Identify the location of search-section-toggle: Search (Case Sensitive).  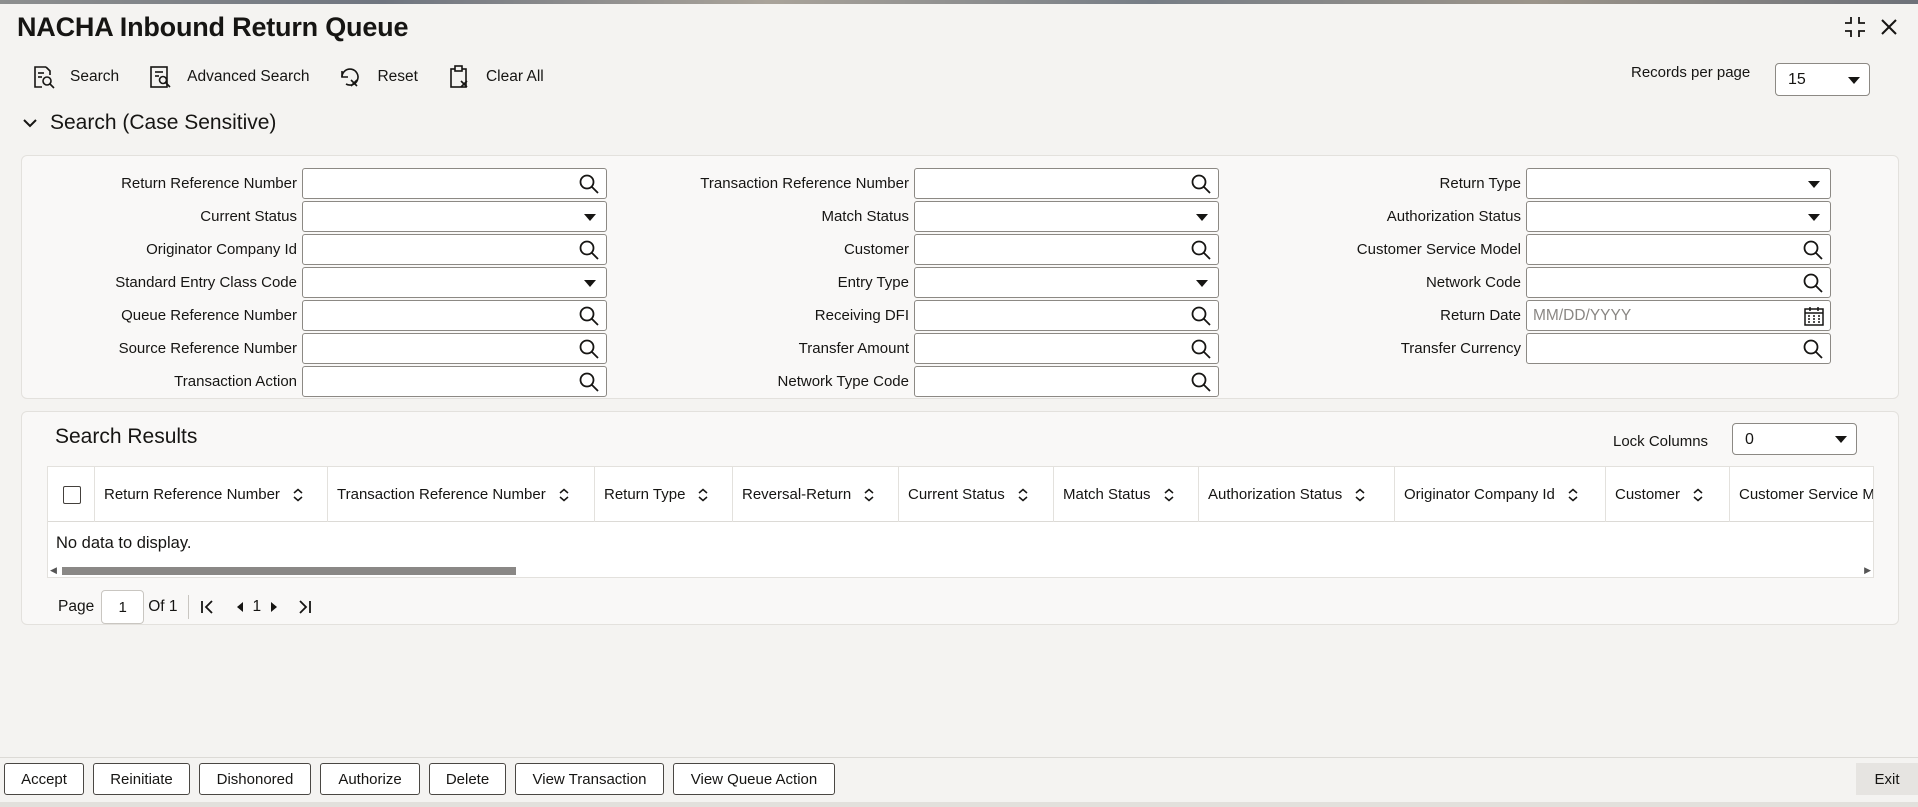
(149, 123).